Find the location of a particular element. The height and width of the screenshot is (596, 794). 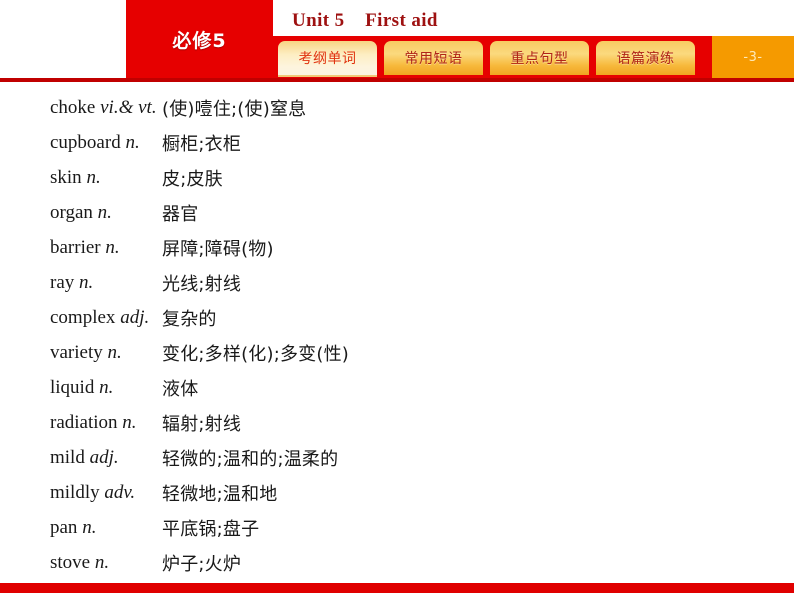

tab-label: 重点句型 is located at coordinates (539, 59).